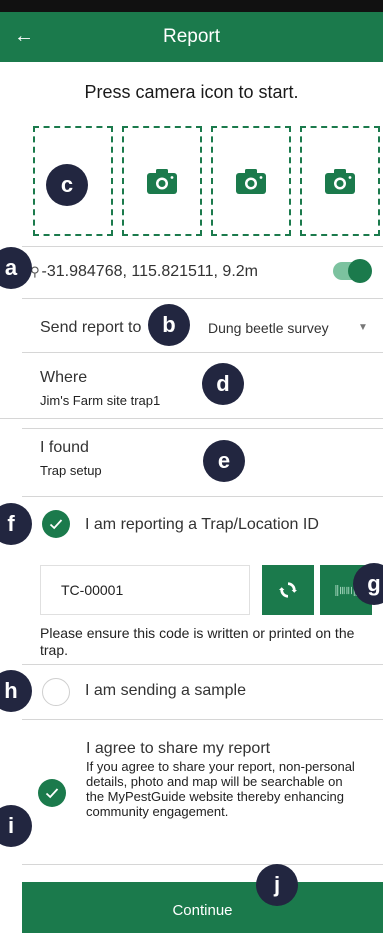 The image size is (383, 933). Describe the element at coordinates (149, 271) in the screenshot. I see `location-coords: -31.984768, 115.821511, 9.2m` at that location.